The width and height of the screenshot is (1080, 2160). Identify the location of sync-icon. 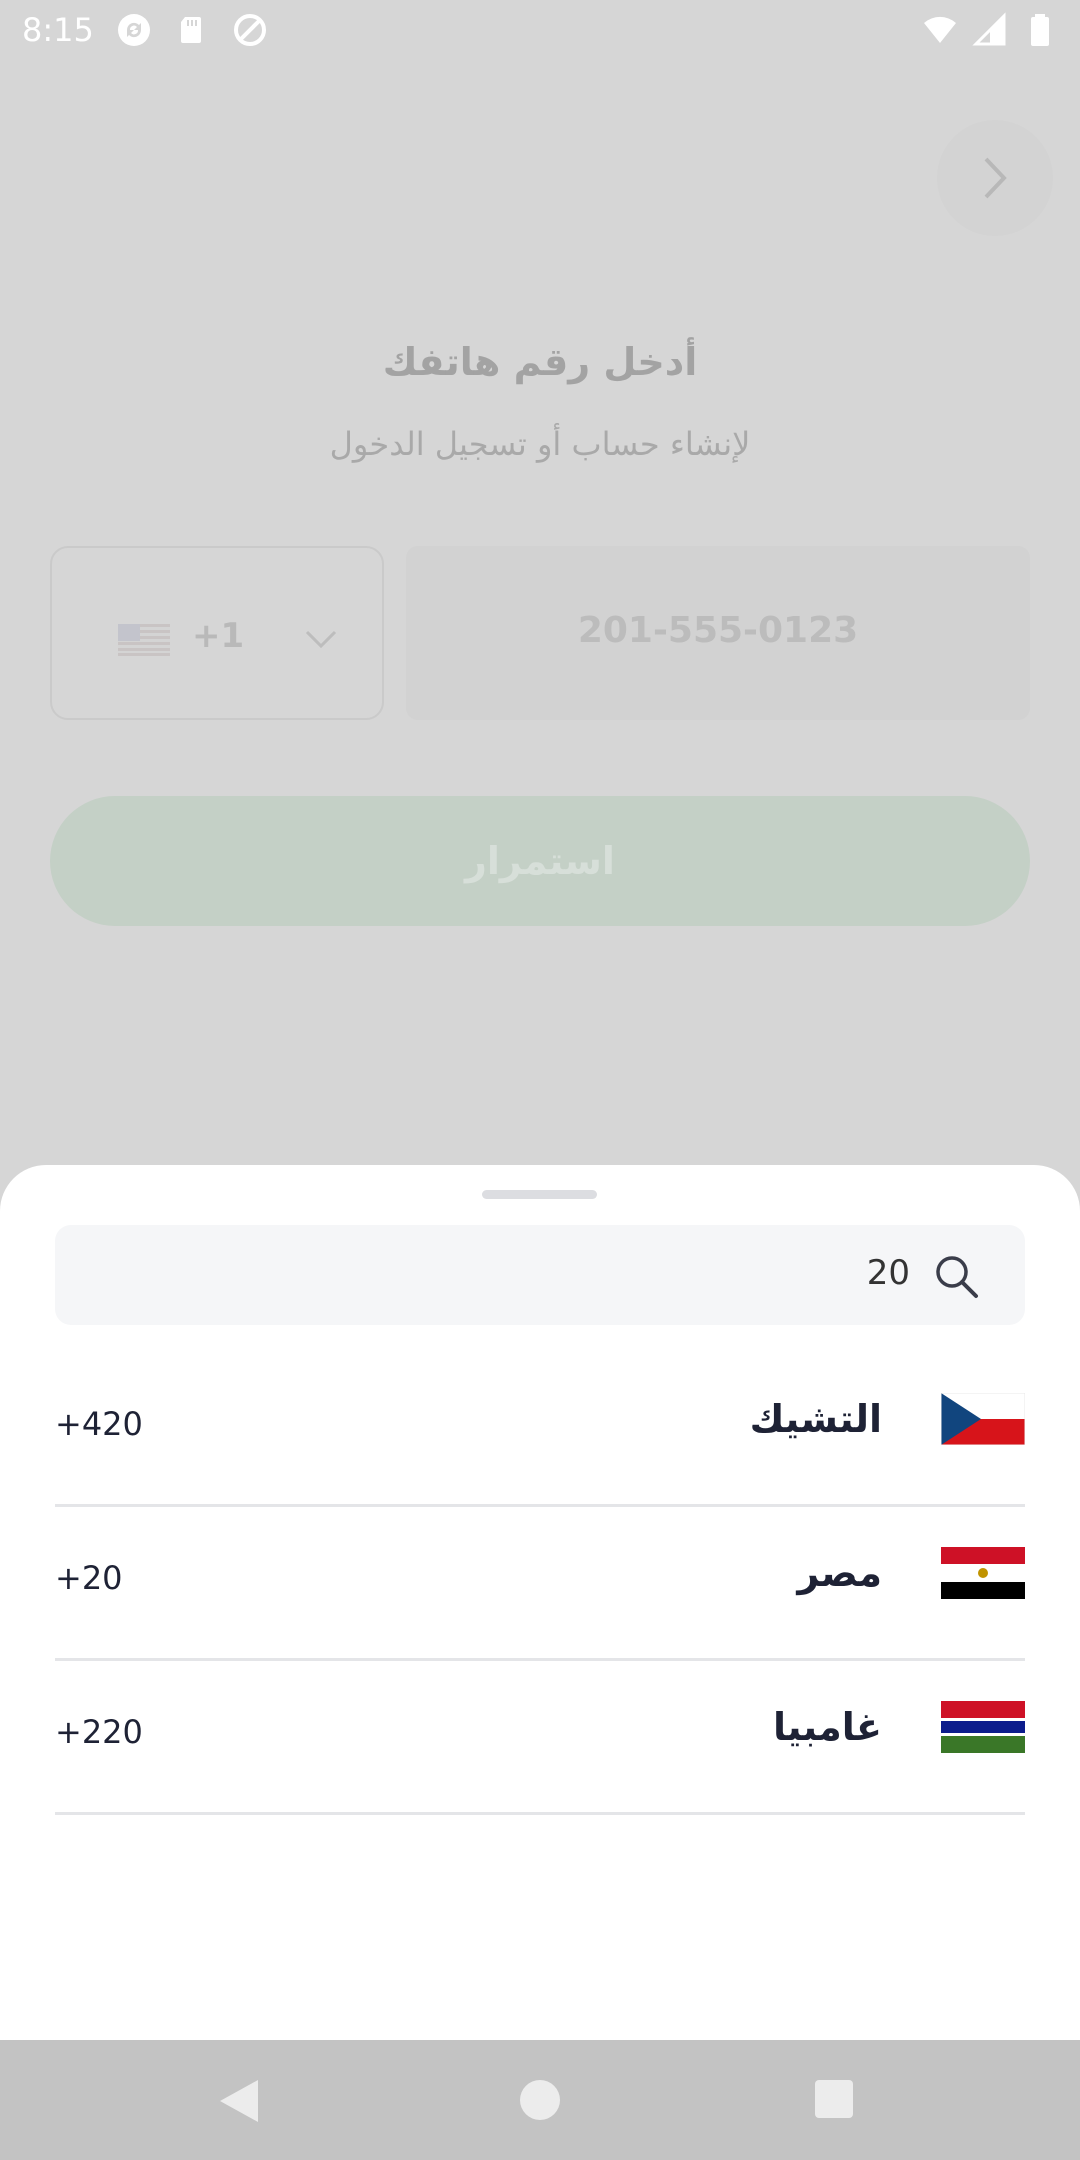
(133, 30).